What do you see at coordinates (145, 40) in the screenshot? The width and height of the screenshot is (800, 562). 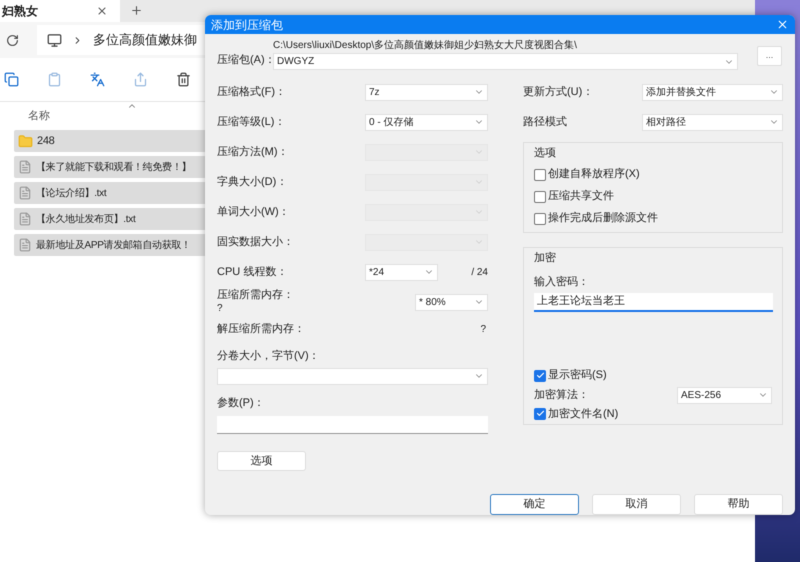 I see `breadcrumb: 多位高颜值嫩妹御` at bounding box center [145, 40].